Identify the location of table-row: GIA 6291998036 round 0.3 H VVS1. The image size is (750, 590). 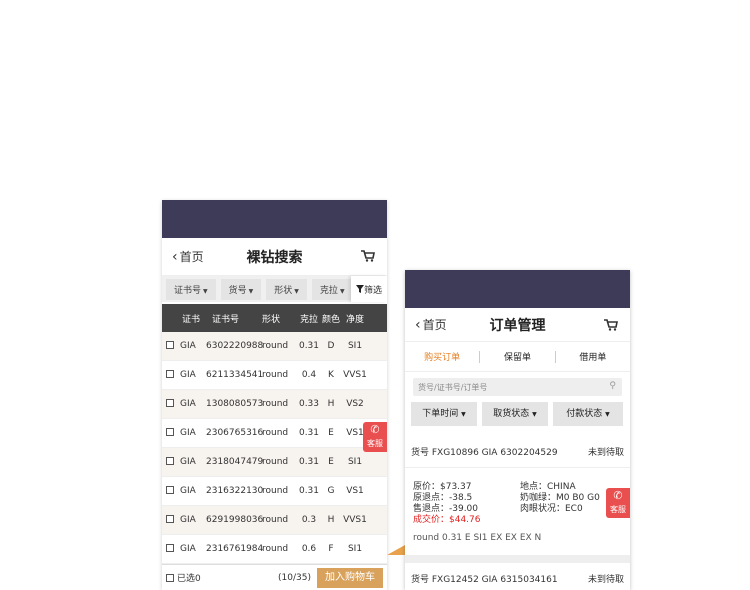
(274, 520).